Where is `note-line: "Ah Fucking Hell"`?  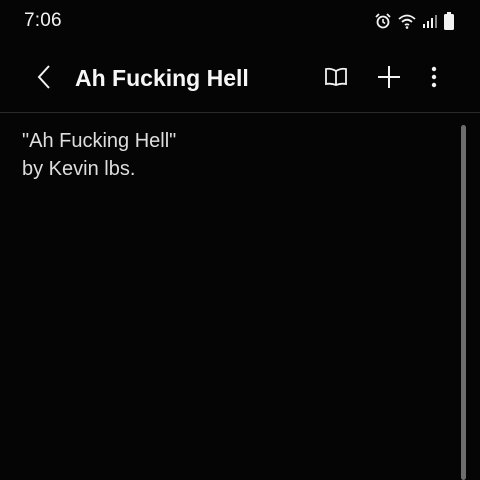
note-line: "Ah Fucking Hell" is located at coordinates (99, 141).